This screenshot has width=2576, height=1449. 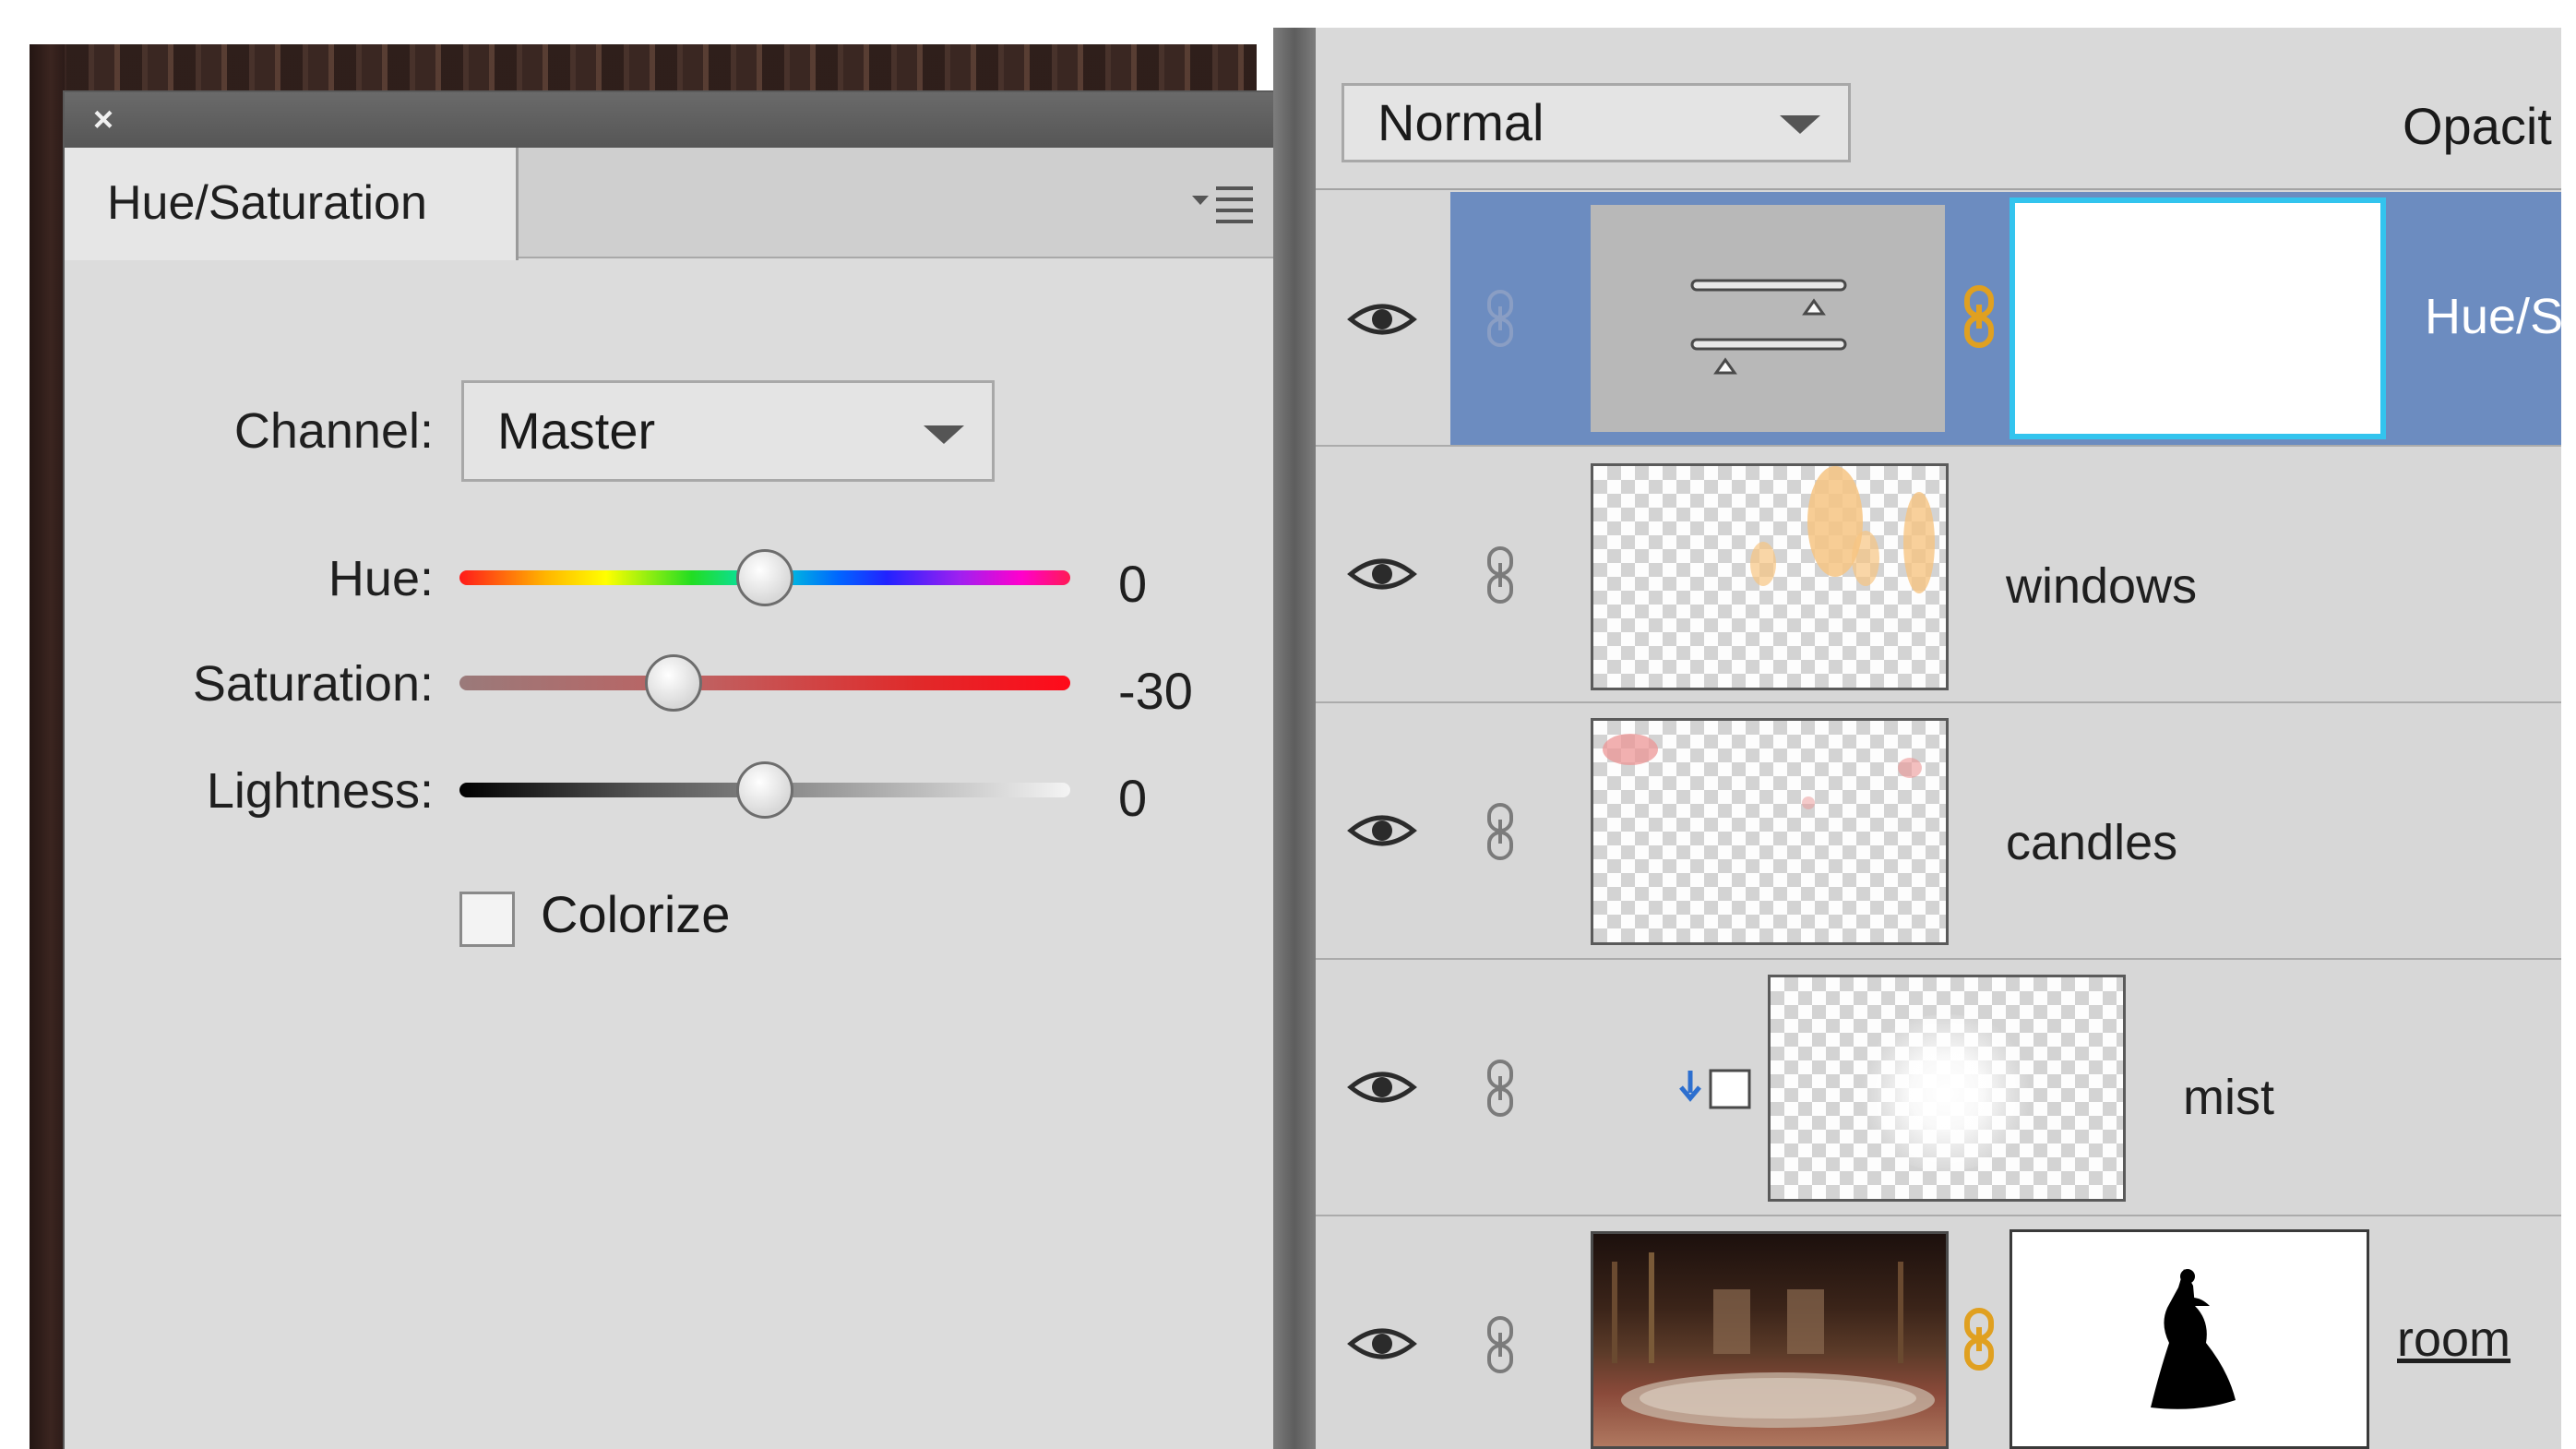 What do you see at coordinates (1224, 203) in the screenshot?
I see `panel-menu-icon` at bounding box center [1224, 203].